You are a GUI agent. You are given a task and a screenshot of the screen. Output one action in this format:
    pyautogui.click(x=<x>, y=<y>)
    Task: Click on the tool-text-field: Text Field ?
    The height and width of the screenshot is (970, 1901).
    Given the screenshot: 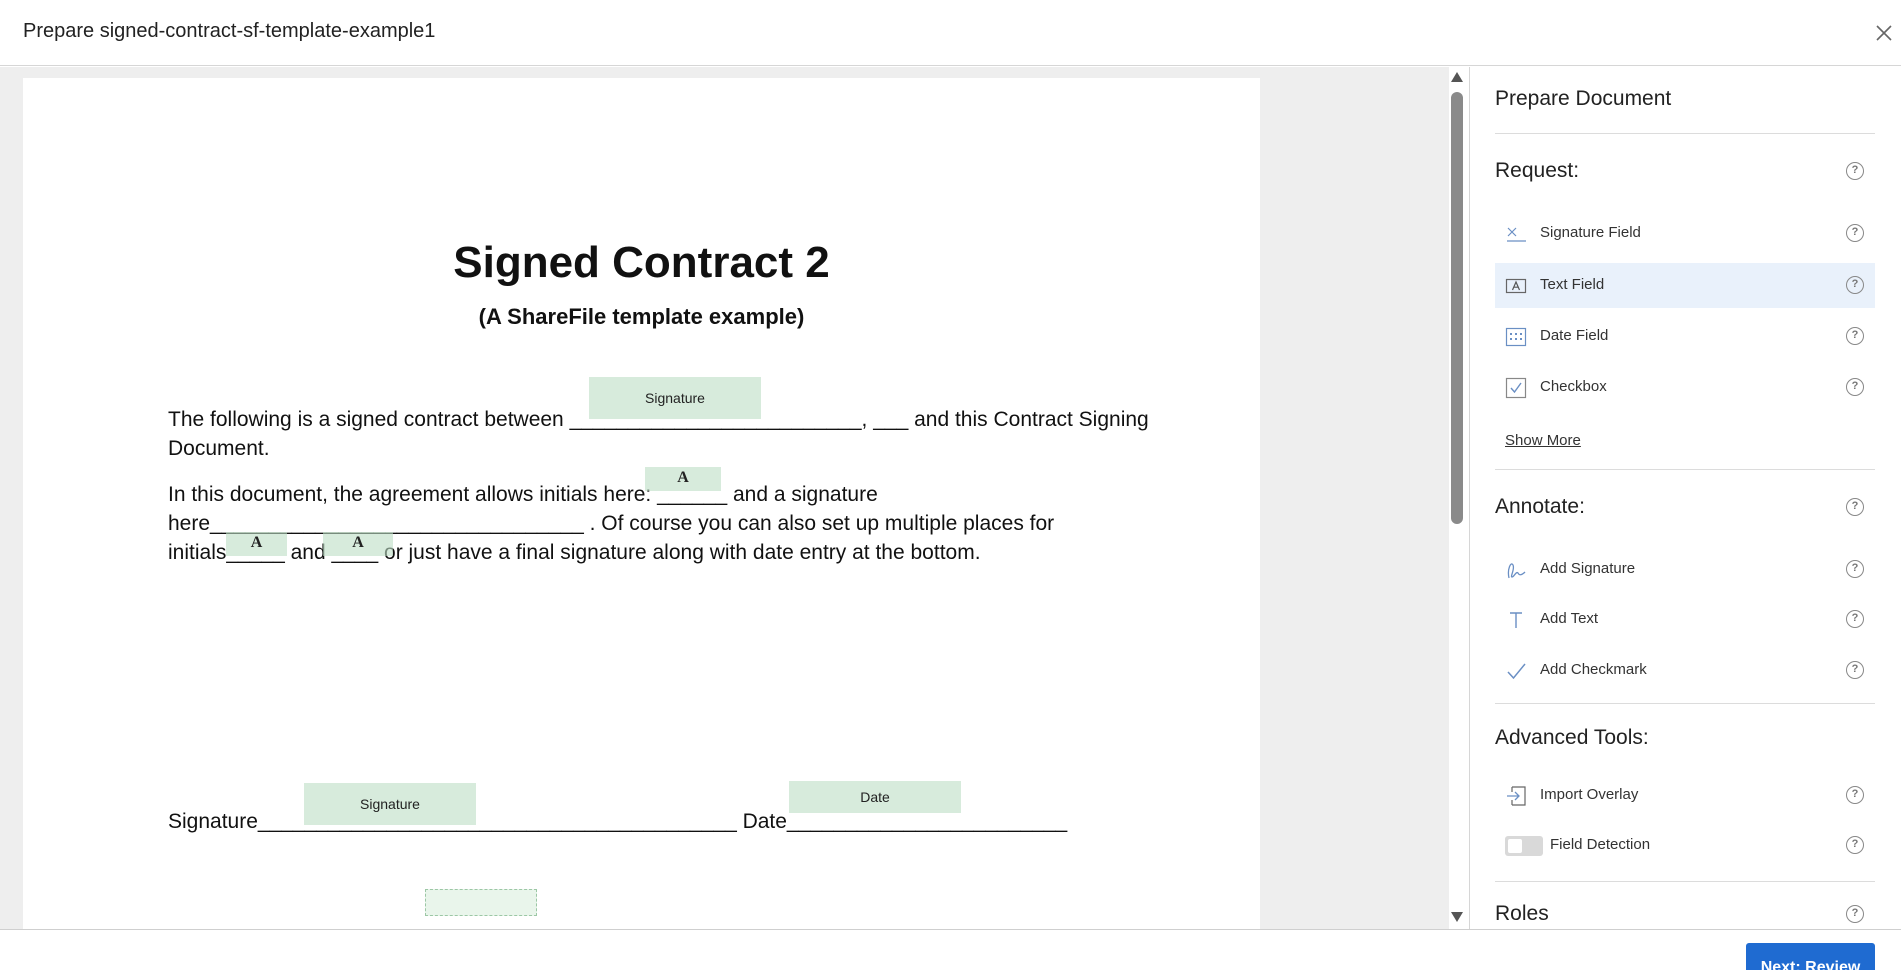 What is the action you would take?
    pyautogui.click(x=1685, y=285)
    